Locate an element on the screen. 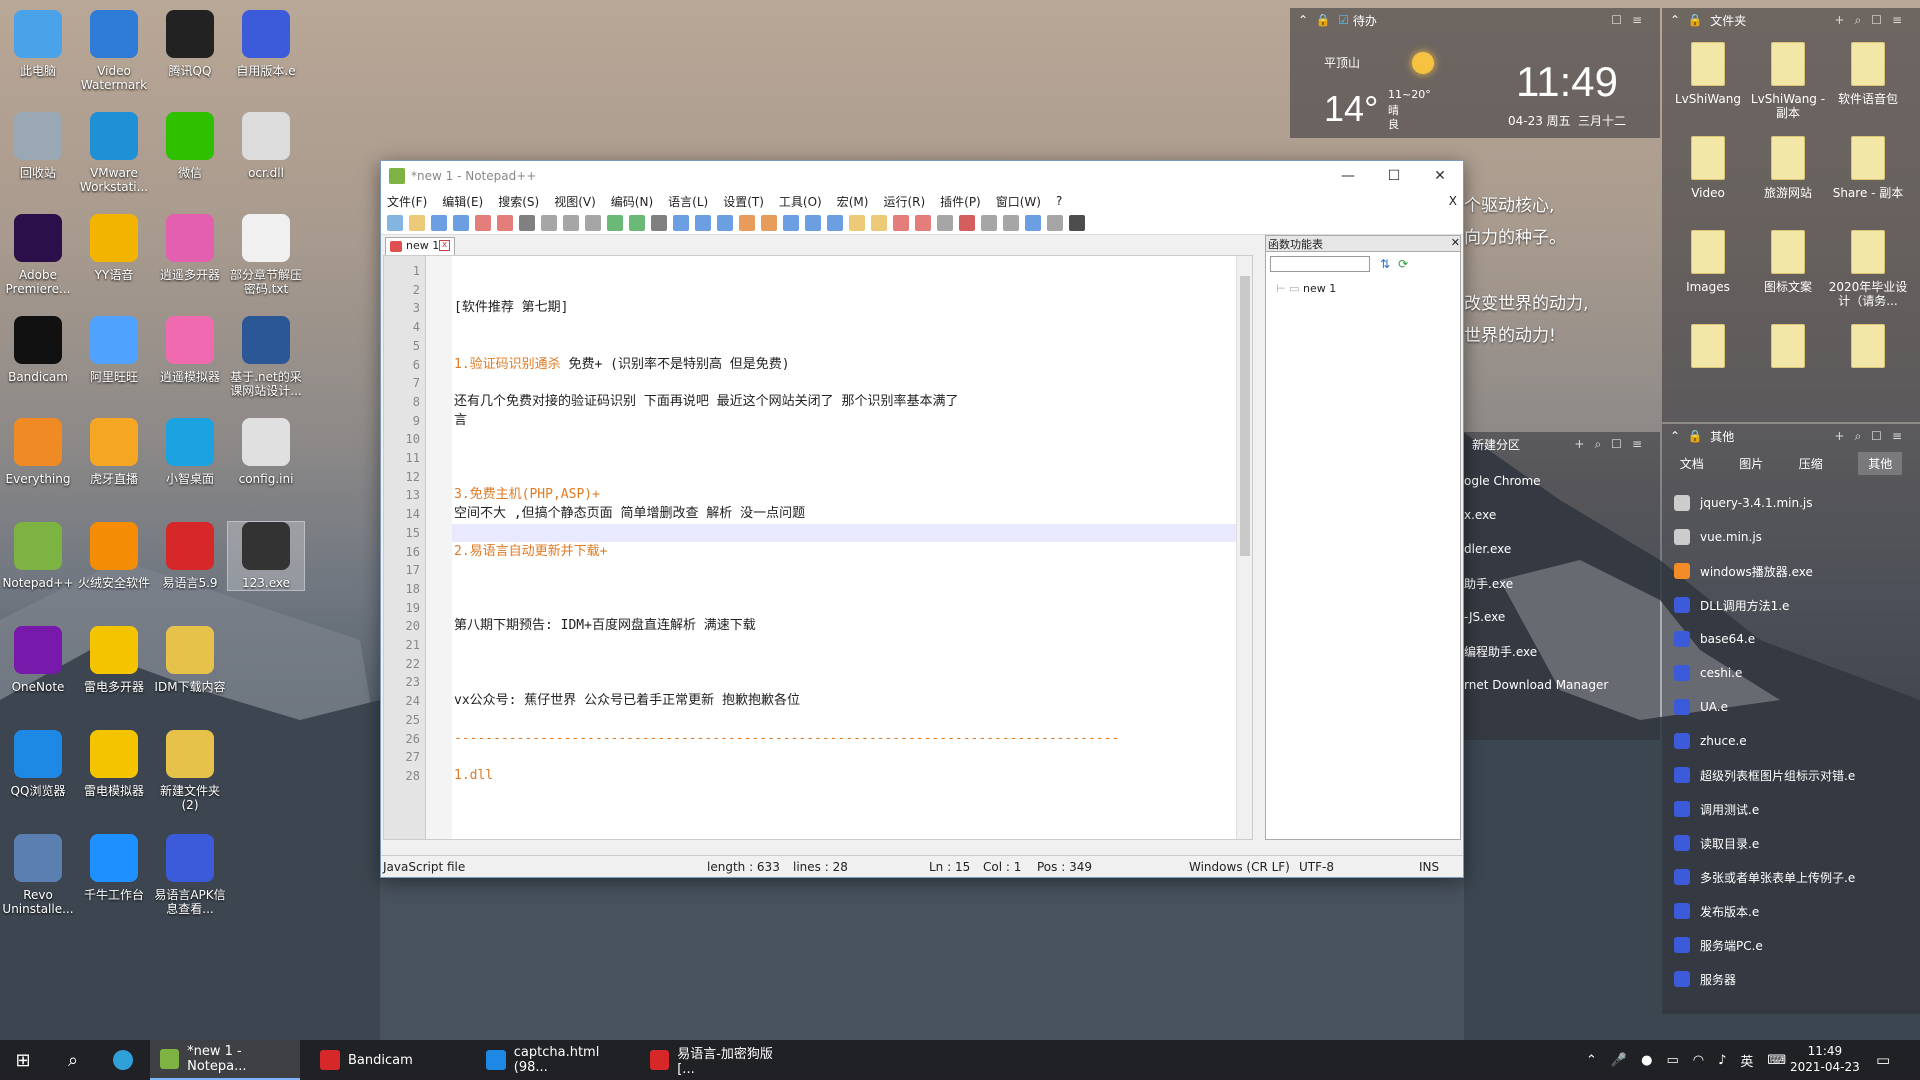 Image resolution: width=1920 pixels, height=1080 pixels. desktop-icon: 千牛工作台 is located at coordinates (114, 868).